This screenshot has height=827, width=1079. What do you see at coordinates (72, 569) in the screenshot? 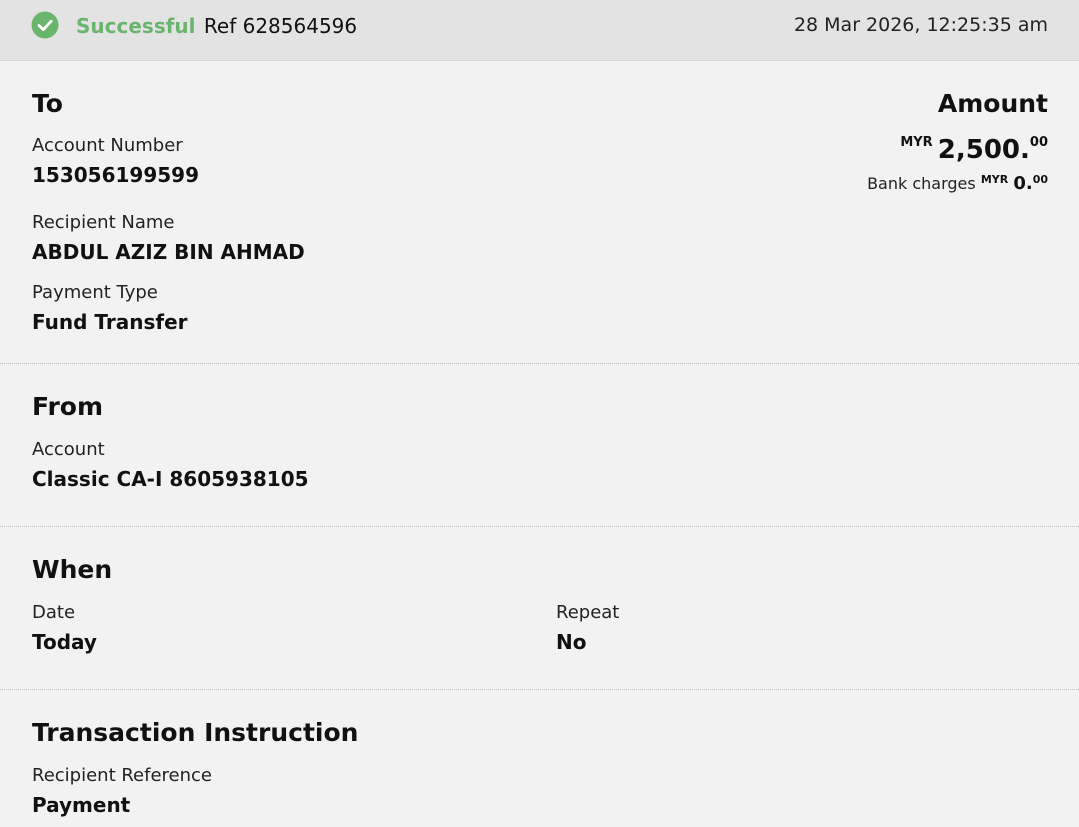
I see `when-heading: When` at bounding box center [72, 569].